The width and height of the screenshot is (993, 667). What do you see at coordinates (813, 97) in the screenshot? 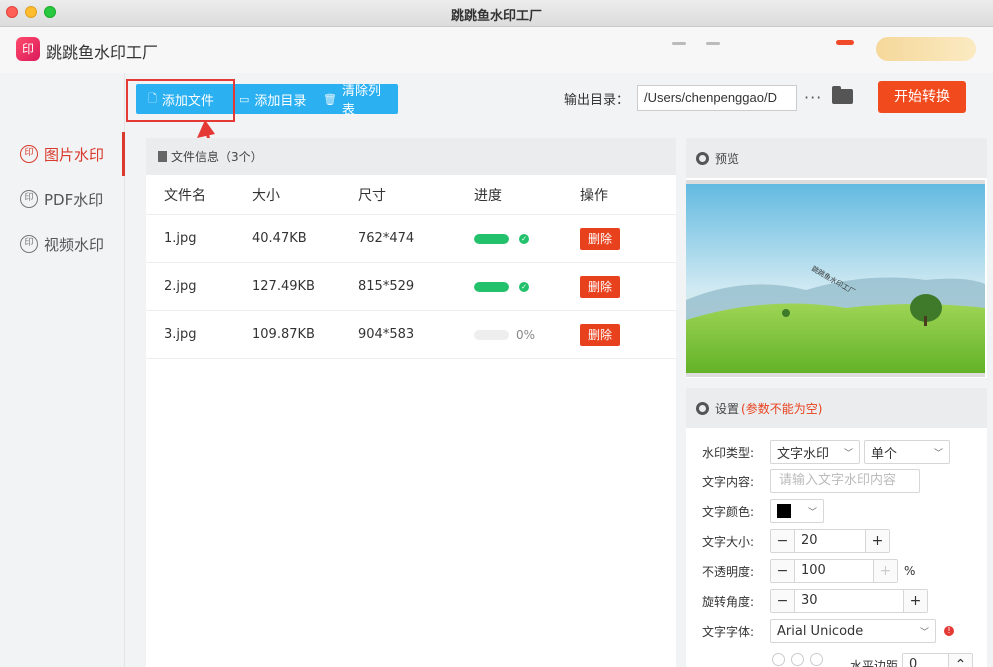
I see `more-options-button: ···` at bounding box center [813, 97].